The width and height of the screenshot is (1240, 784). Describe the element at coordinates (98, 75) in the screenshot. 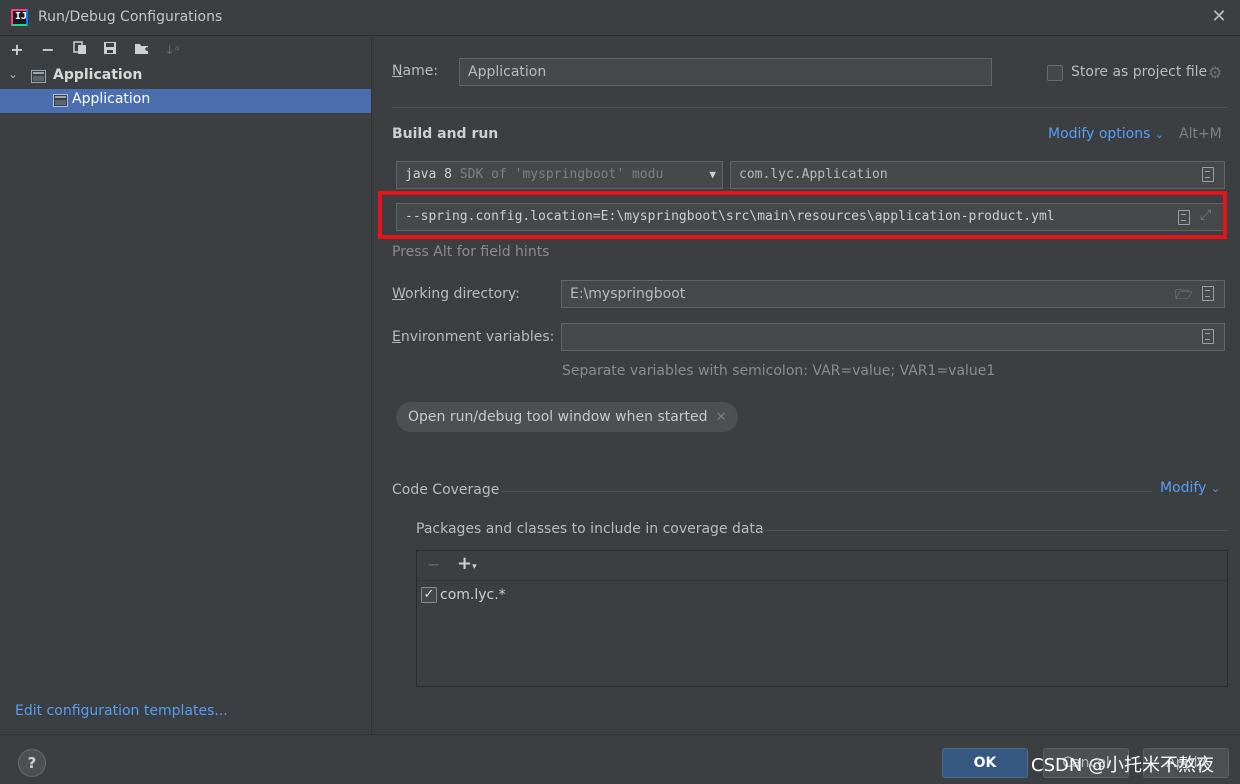

I see `tree-root-label: Application` at that location.